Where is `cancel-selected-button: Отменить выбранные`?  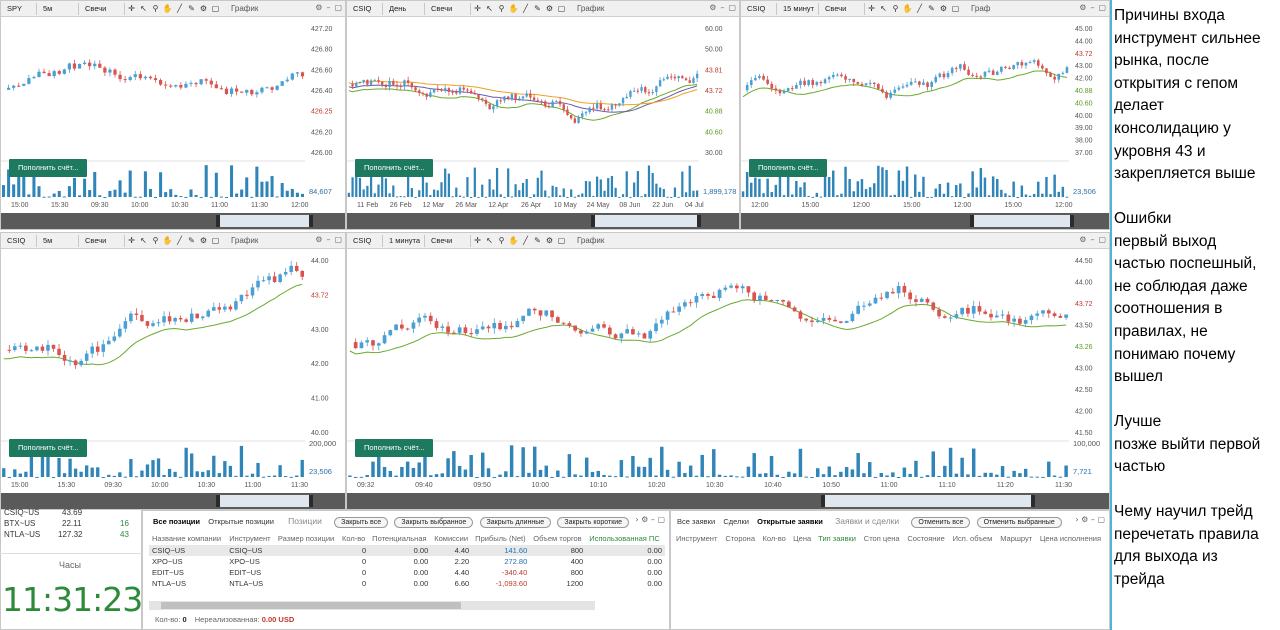
cancel-selected-button: Отменить выбранные is located at coordinates (1019, 522).